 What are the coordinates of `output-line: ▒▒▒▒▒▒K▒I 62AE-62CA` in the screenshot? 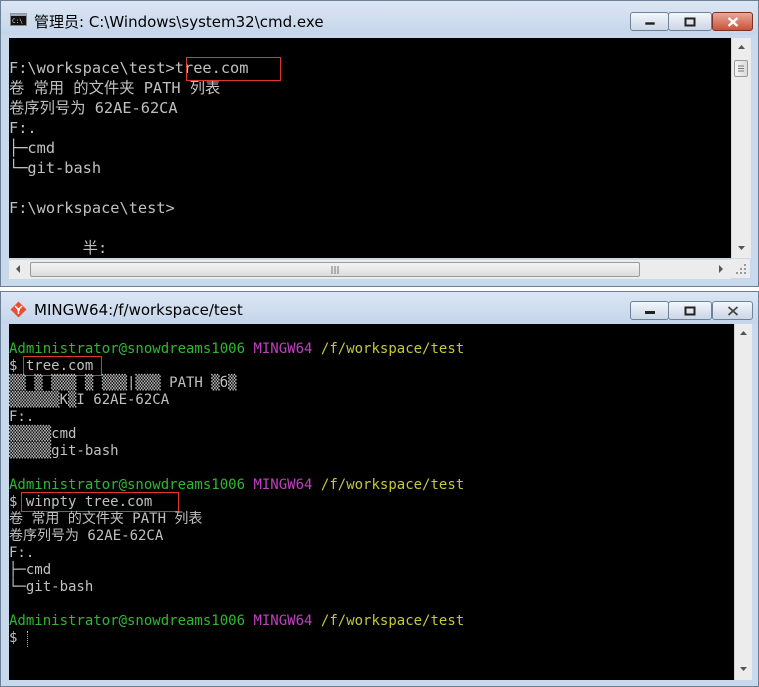 It's located at (89, 400).